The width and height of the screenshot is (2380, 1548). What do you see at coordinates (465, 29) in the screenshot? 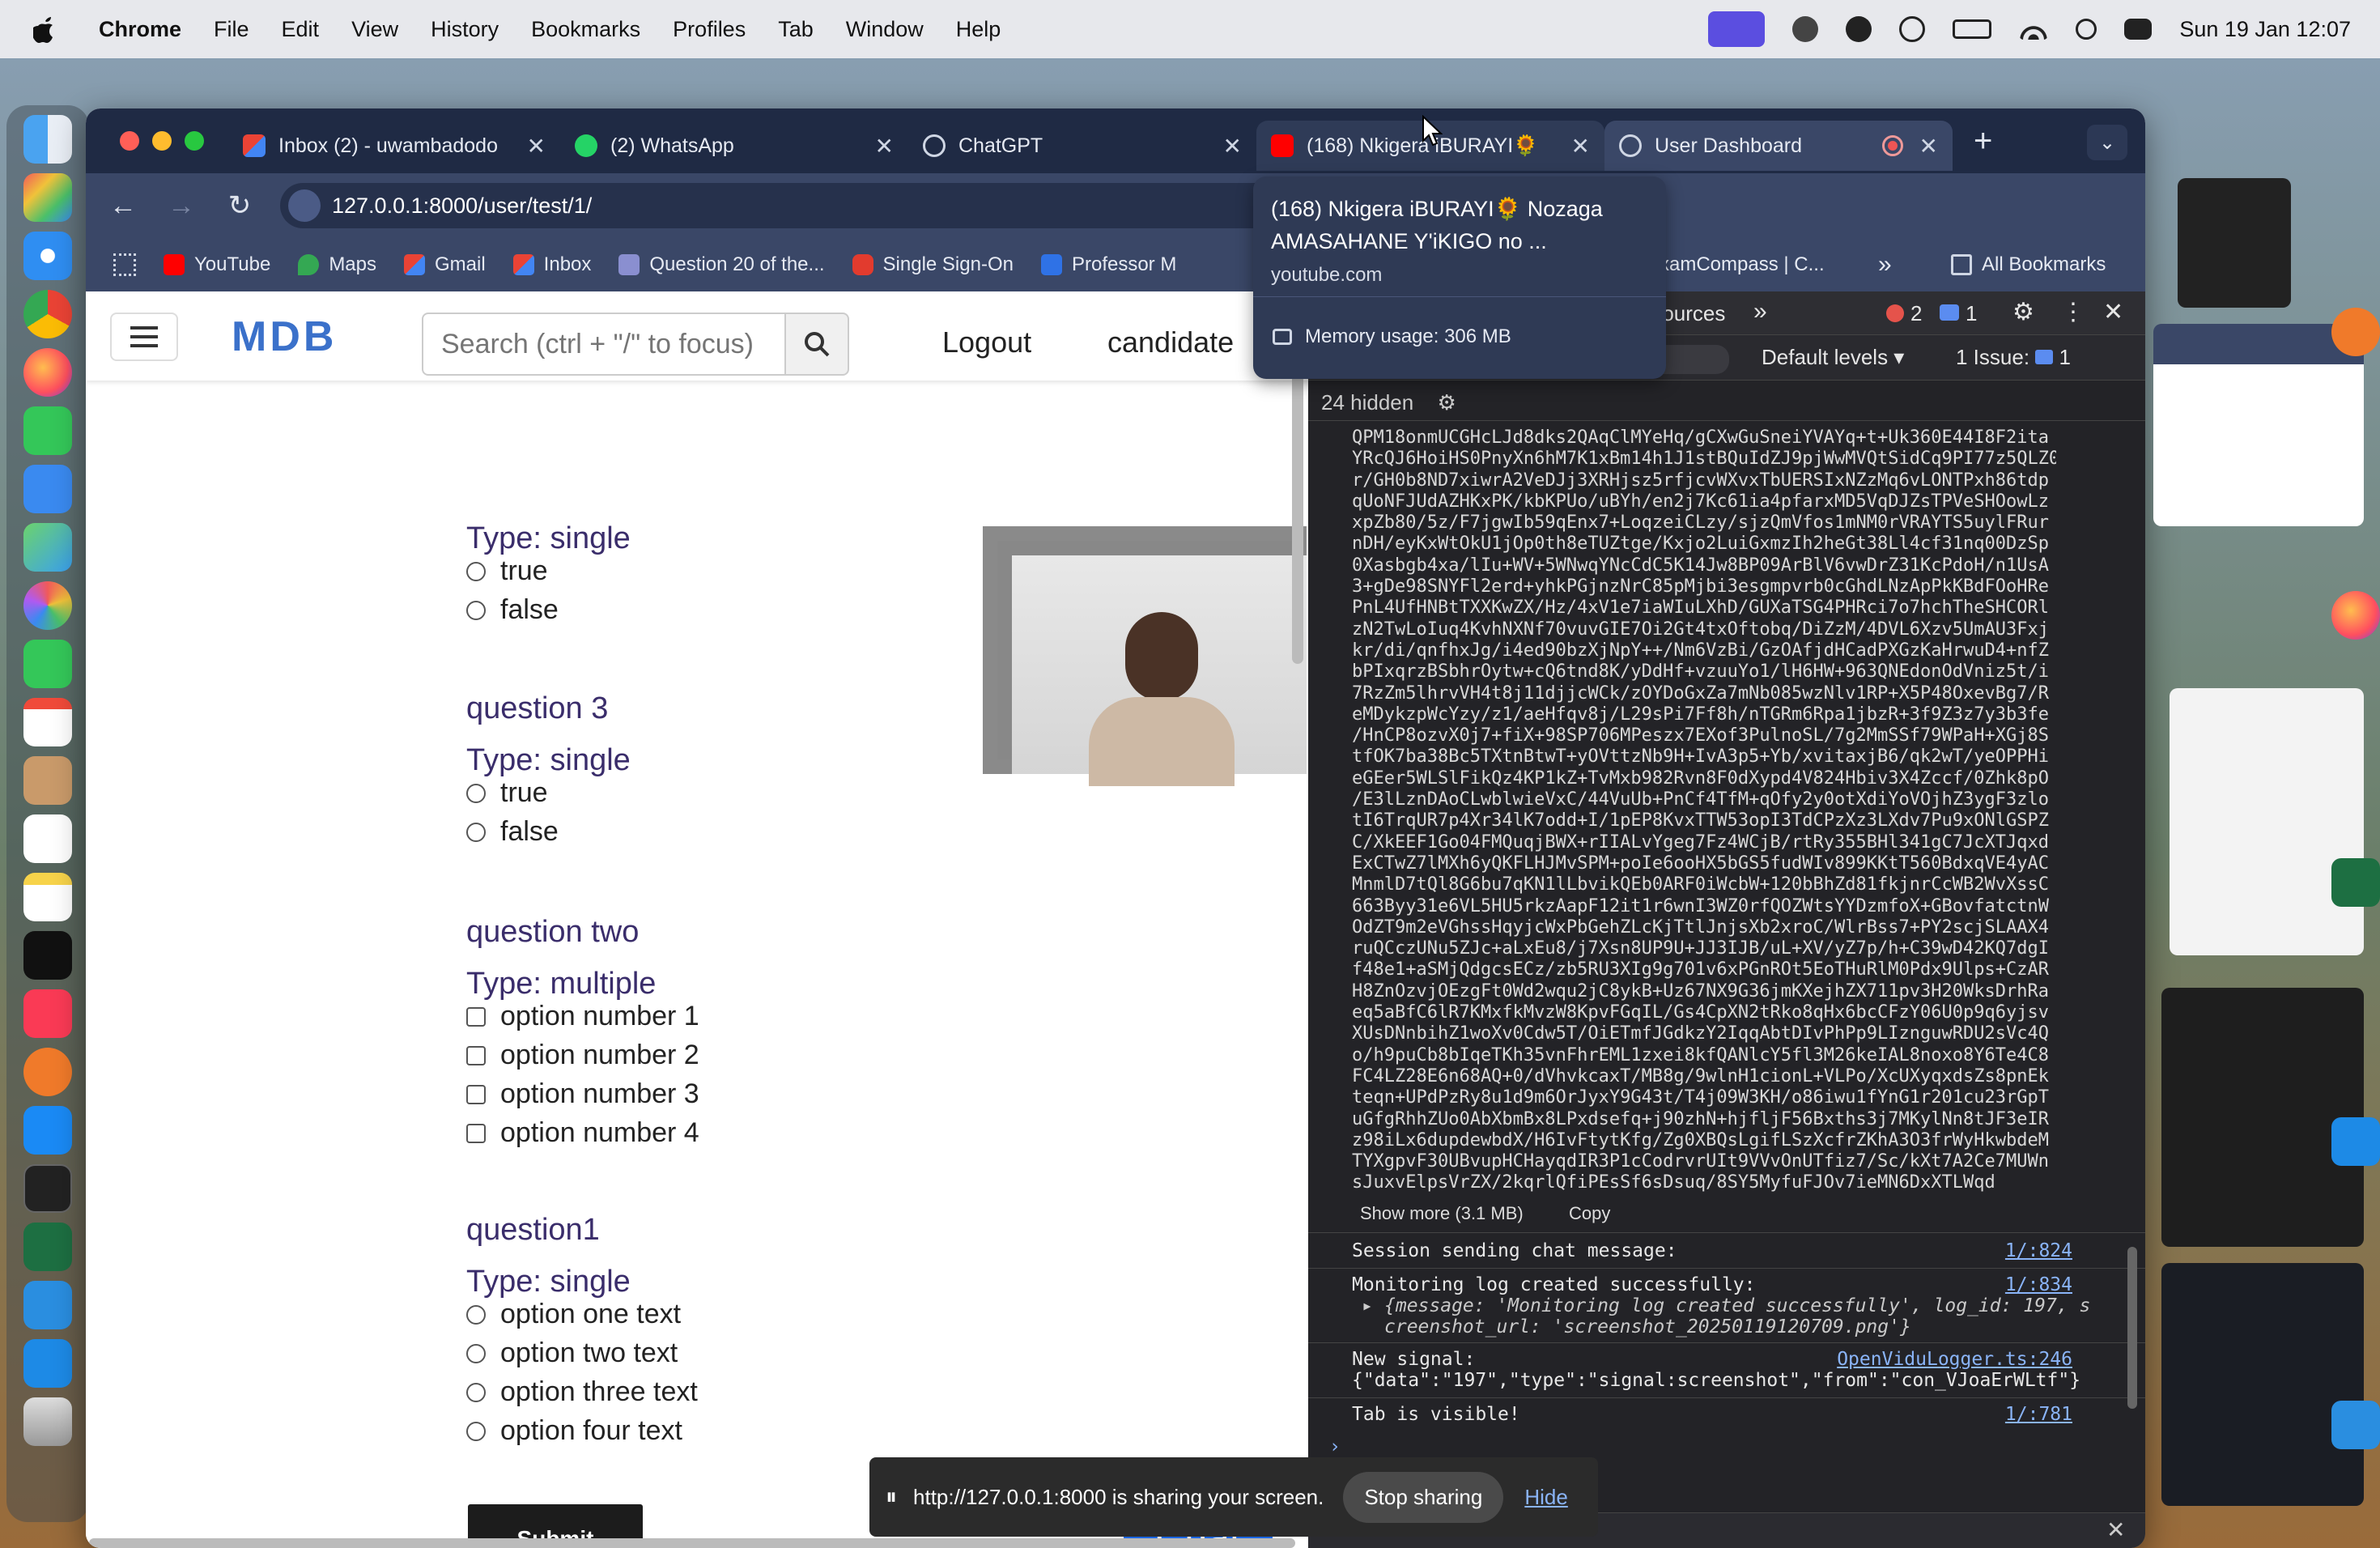
I see `menu-history: History` at bounding box center [465, 29].